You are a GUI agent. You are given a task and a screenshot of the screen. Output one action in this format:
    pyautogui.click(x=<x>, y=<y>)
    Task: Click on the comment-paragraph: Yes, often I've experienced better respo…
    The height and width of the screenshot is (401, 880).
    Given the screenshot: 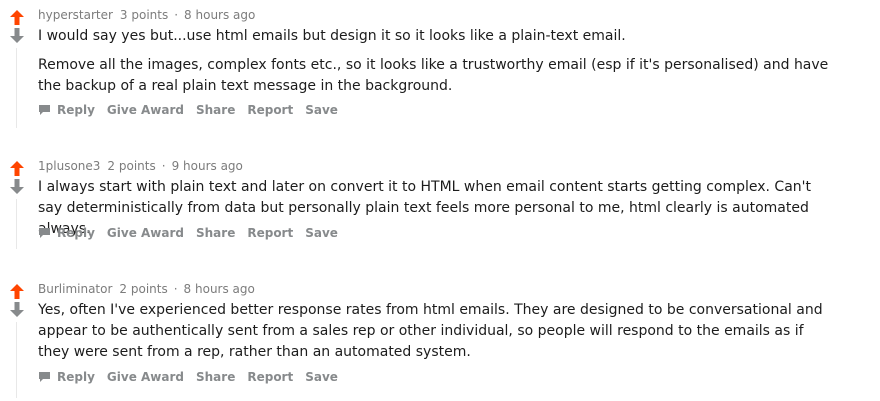 What is the action you would take?
    pyautogui.click(x=430, y=331)
    